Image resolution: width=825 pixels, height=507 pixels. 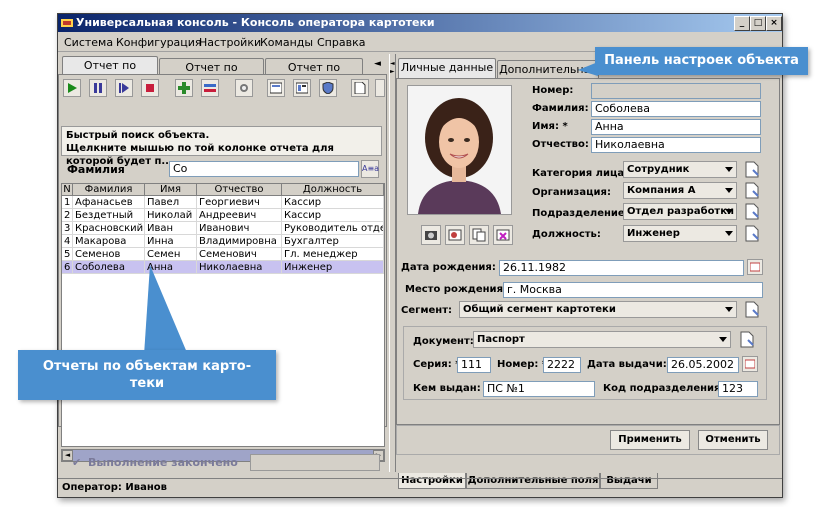 What do you see at coordinates (98, 88) in the screenshot?
I see `pause-button` at bounding box center [98, 88].